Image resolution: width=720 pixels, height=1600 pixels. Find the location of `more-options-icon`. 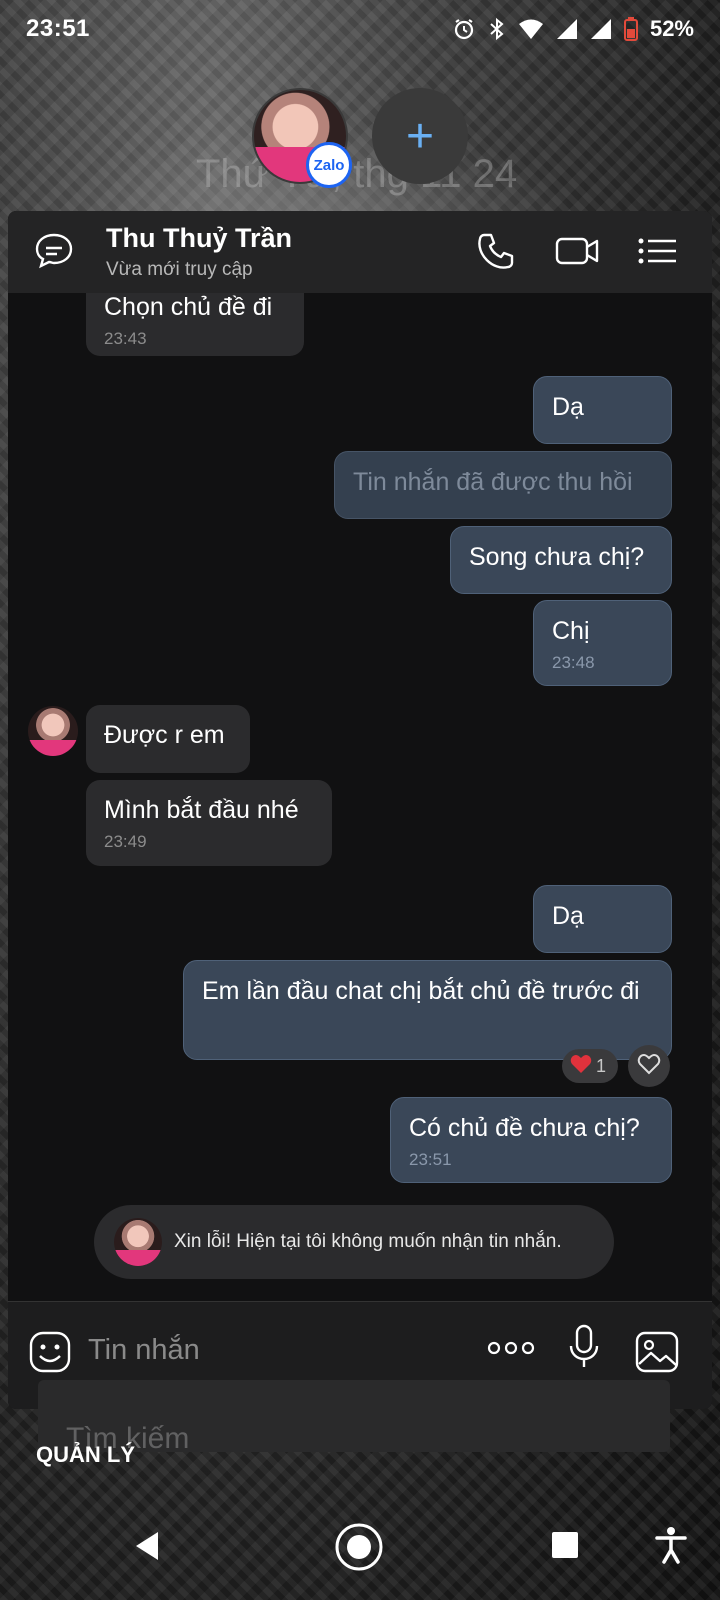

more-options-icon is located at coordinates (511, 1348).